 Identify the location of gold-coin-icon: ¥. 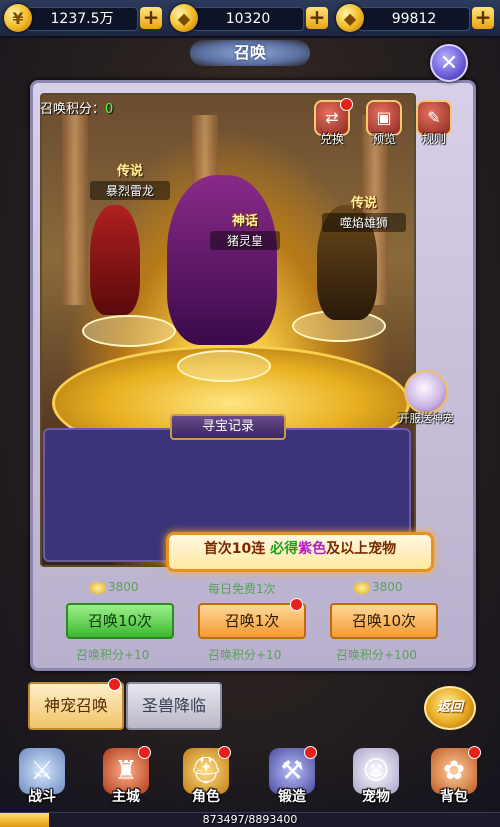
(18, 18).